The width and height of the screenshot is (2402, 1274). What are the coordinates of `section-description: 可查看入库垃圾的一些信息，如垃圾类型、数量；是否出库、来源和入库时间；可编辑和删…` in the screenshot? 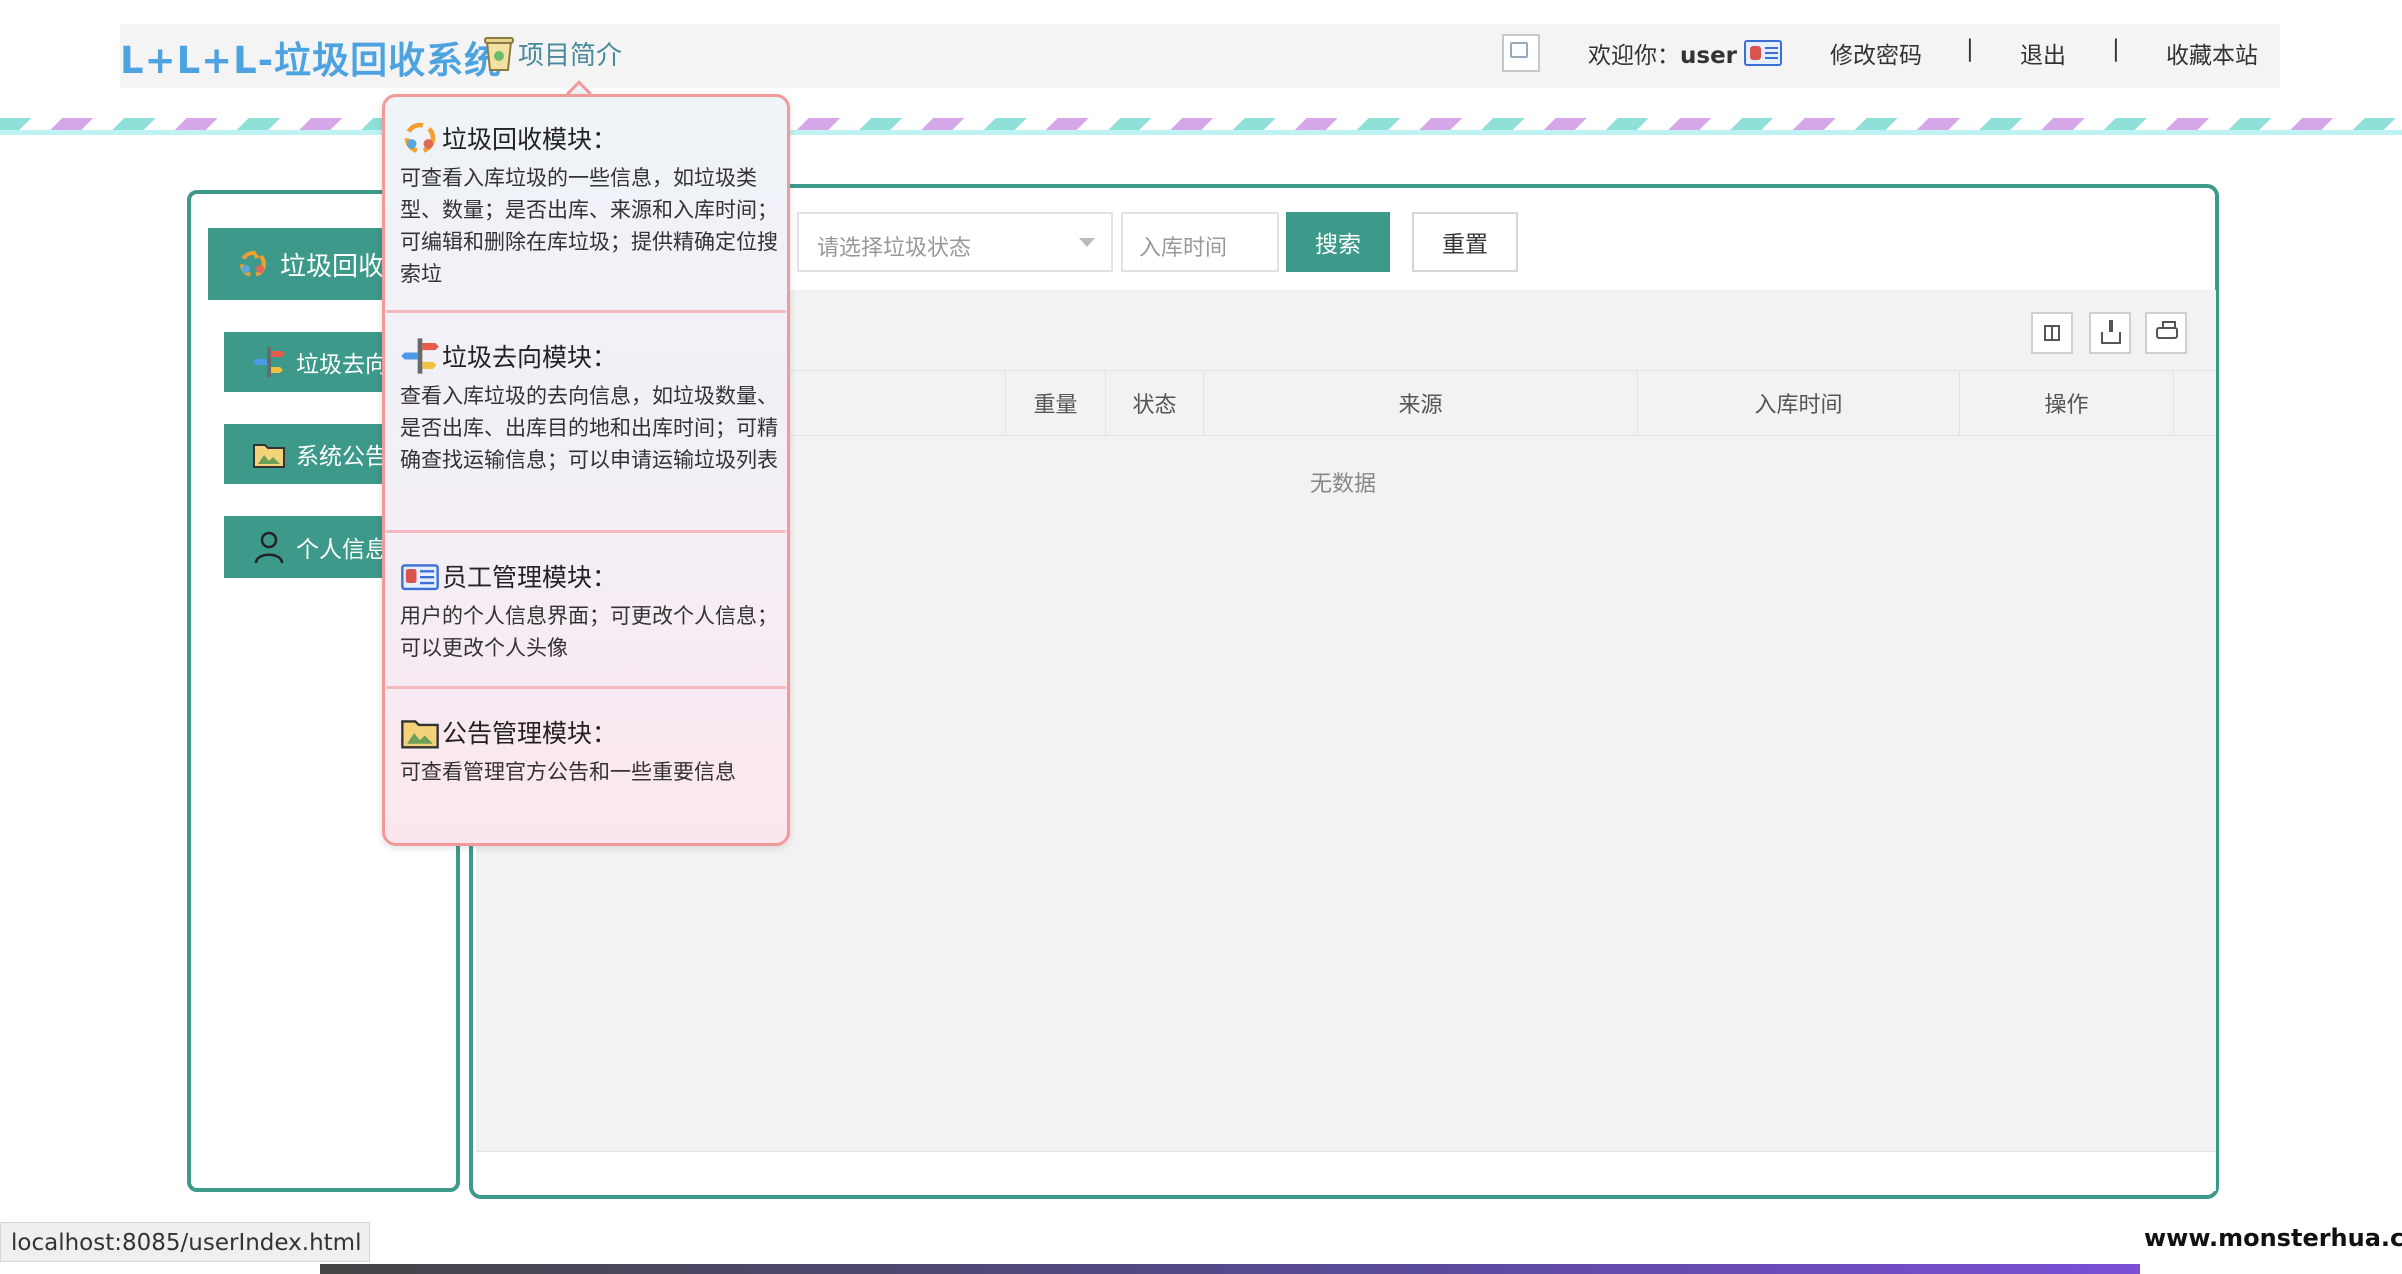 It's located at (589, 226).